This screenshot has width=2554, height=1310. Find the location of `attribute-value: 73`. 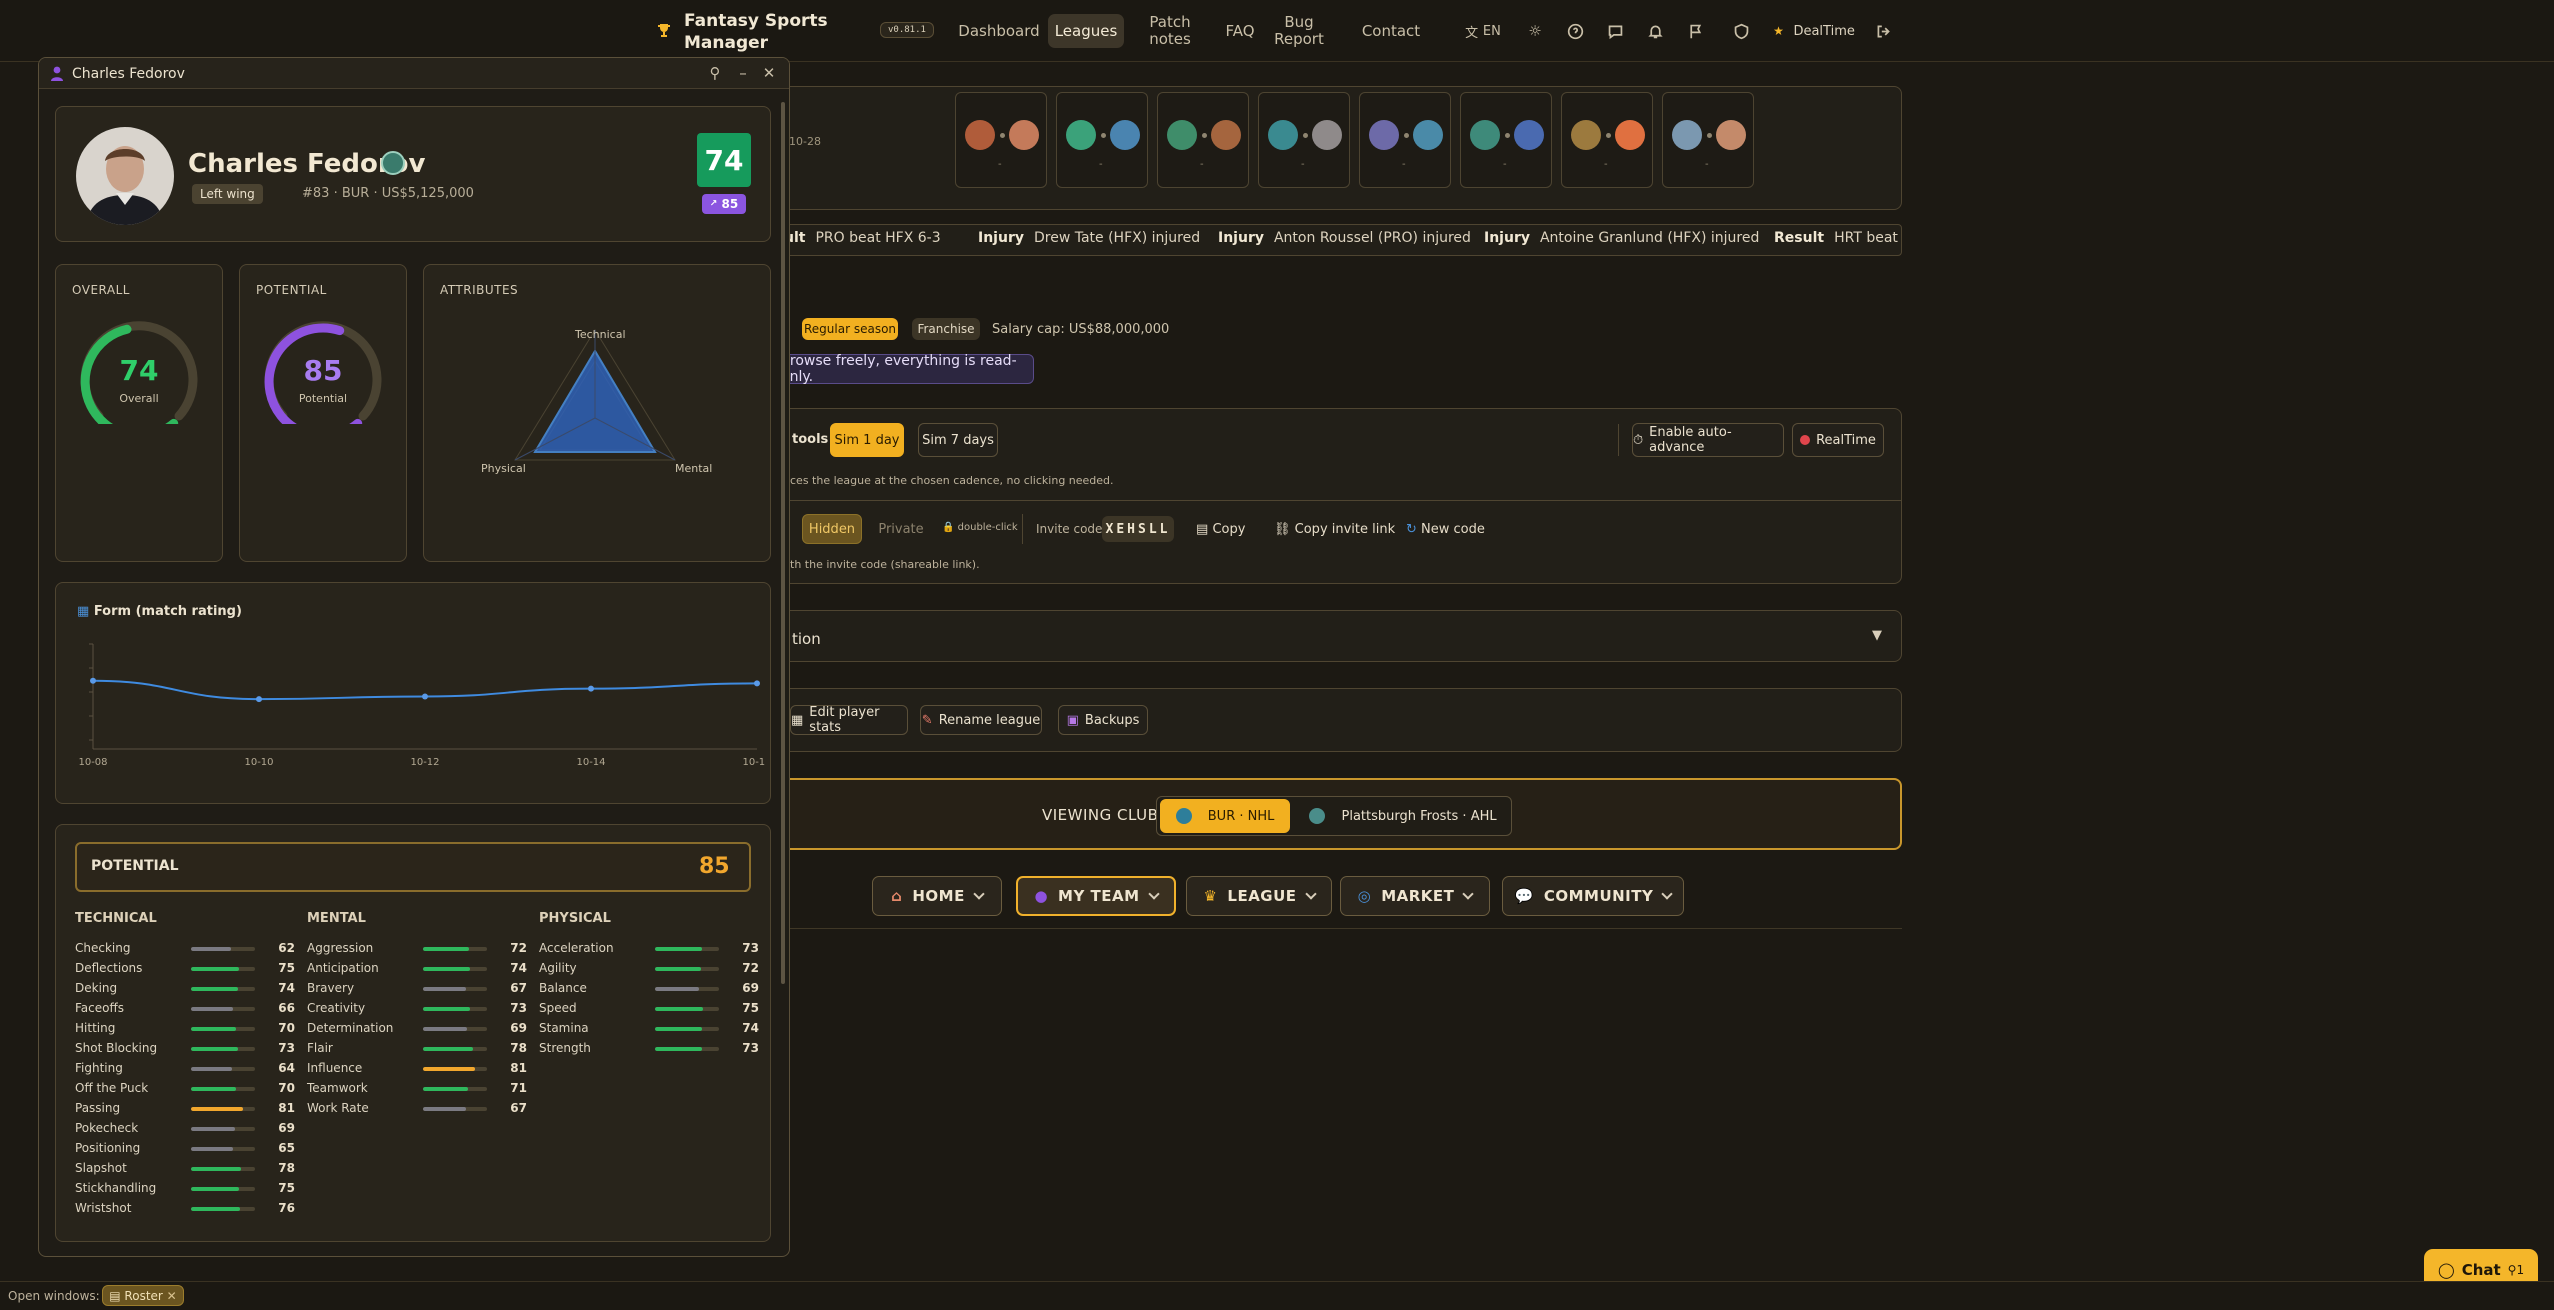

attribute-value: 73 is located at coordinates (750, 948).